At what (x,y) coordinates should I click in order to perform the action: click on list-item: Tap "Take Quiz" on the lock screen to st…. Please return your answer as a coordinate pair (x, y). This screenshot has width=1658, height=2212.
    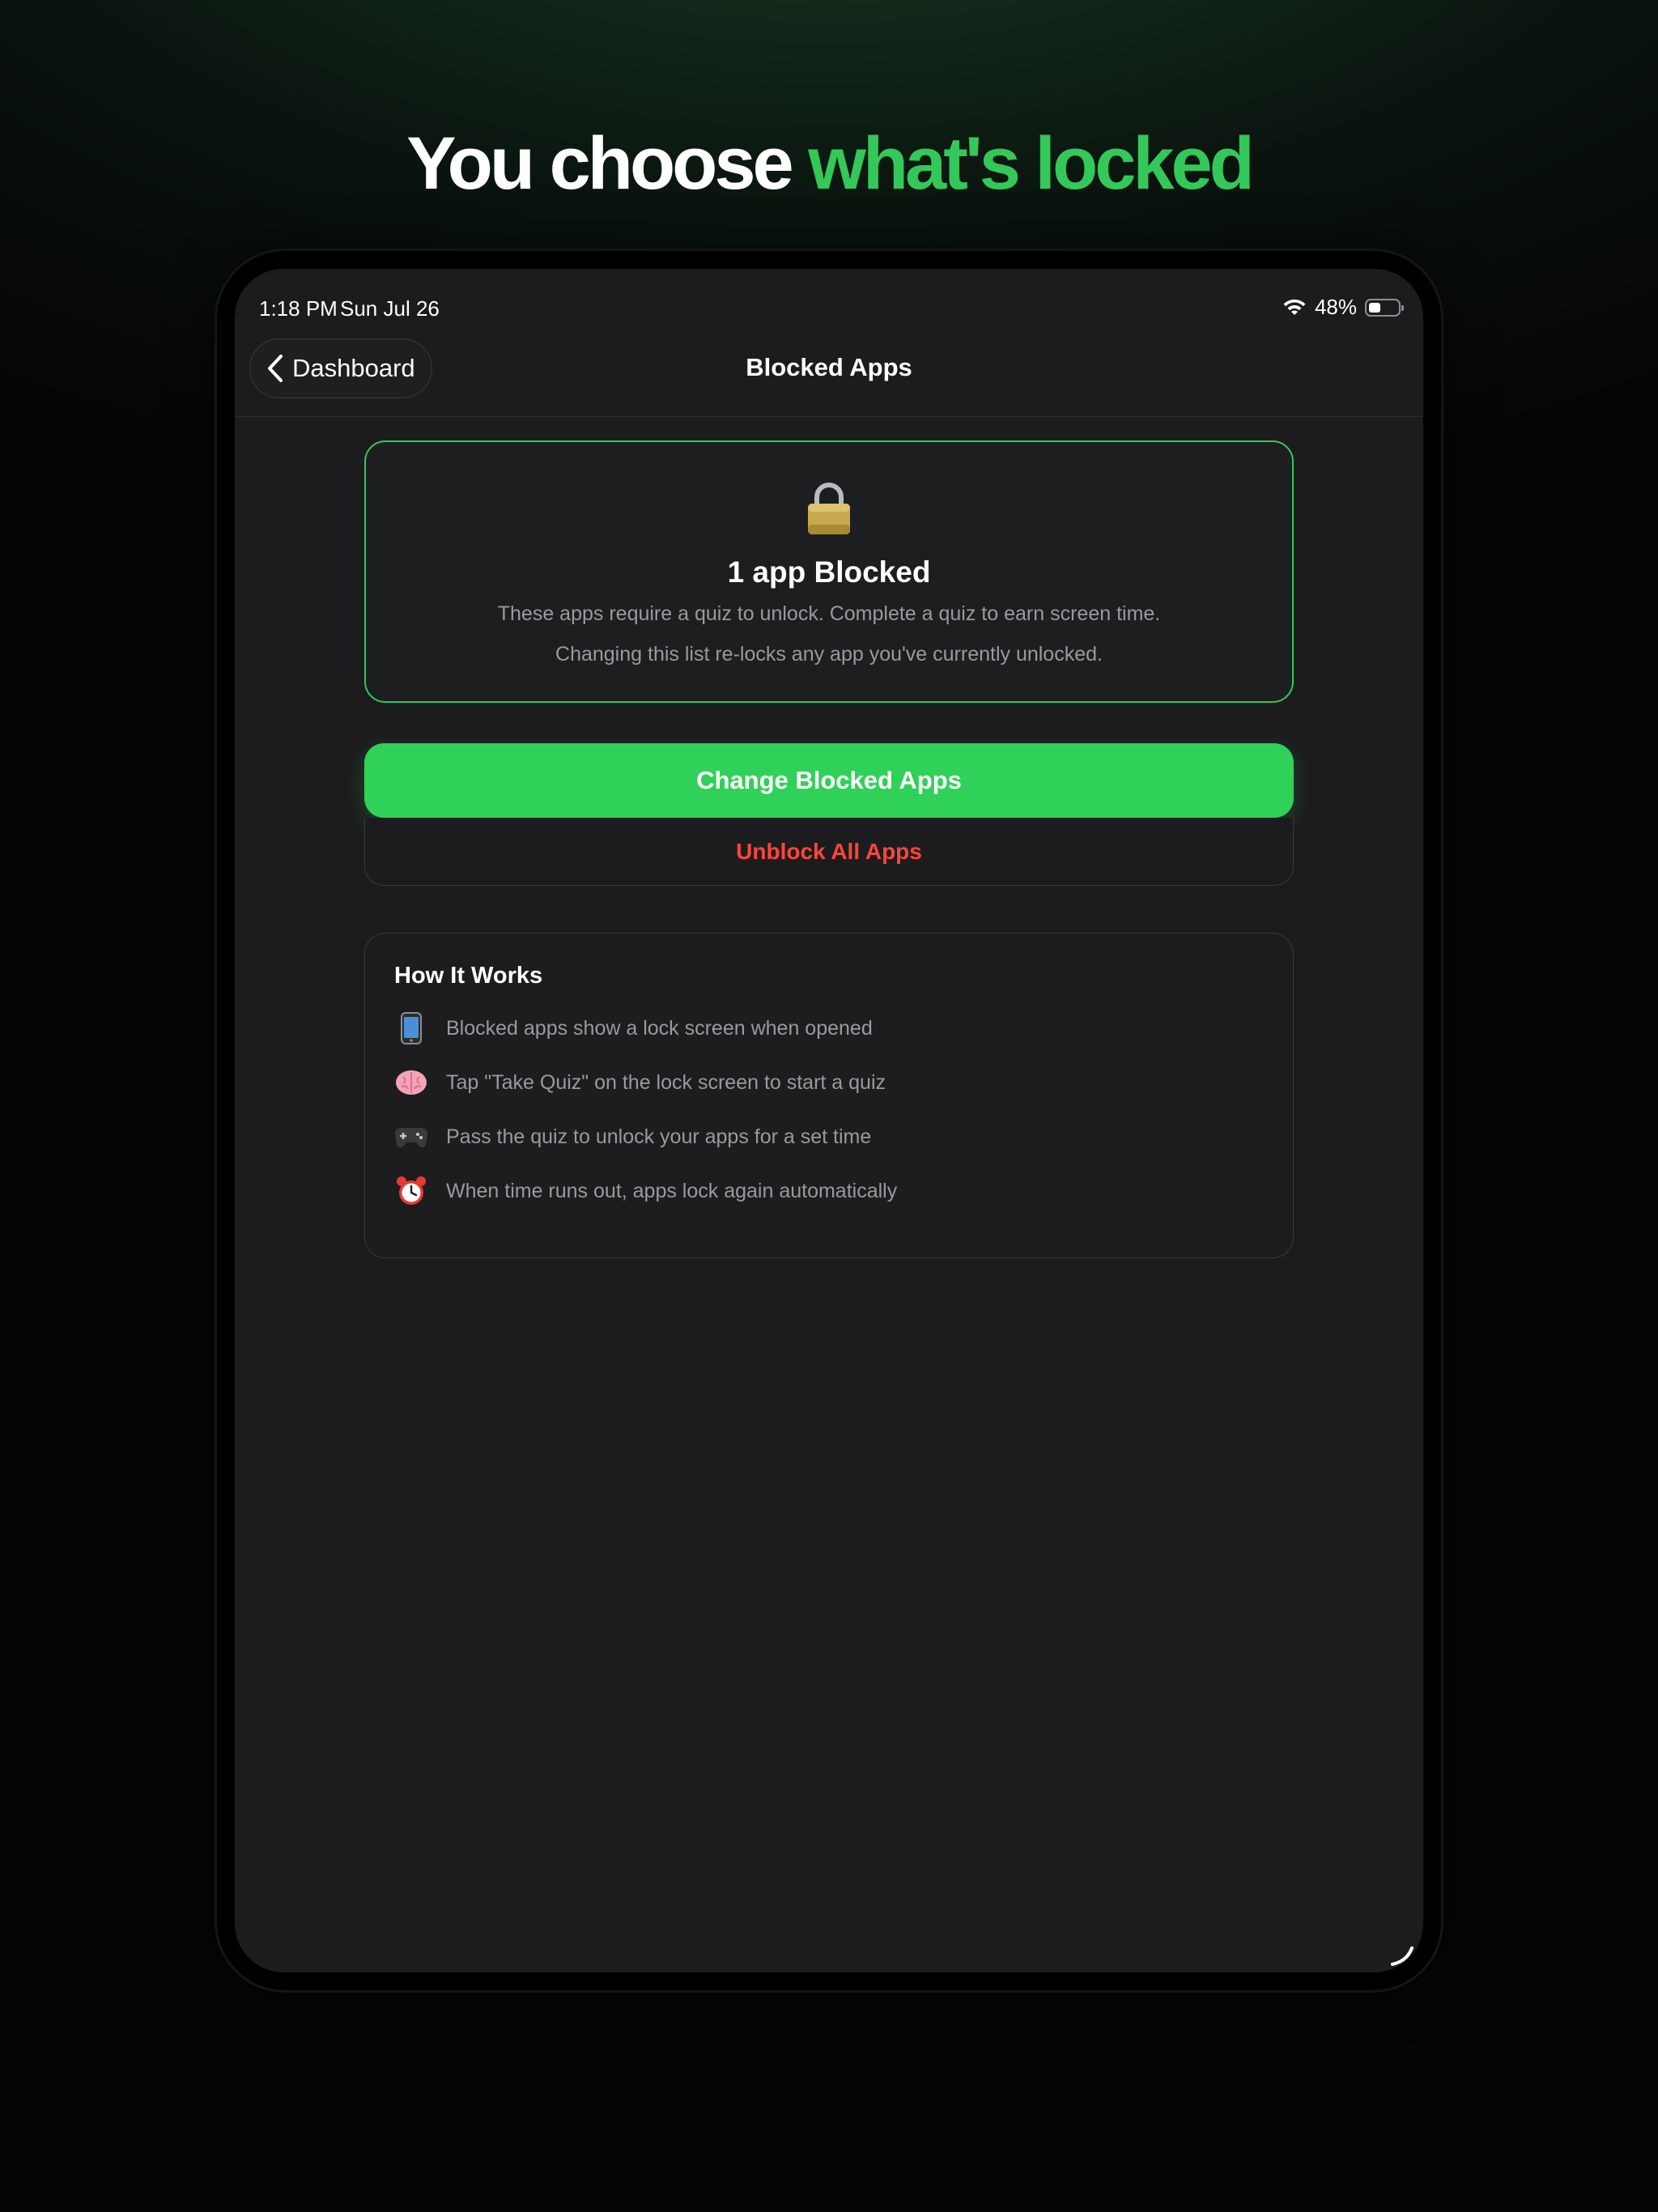
    Looking at the image, I should click on (640, 1083).